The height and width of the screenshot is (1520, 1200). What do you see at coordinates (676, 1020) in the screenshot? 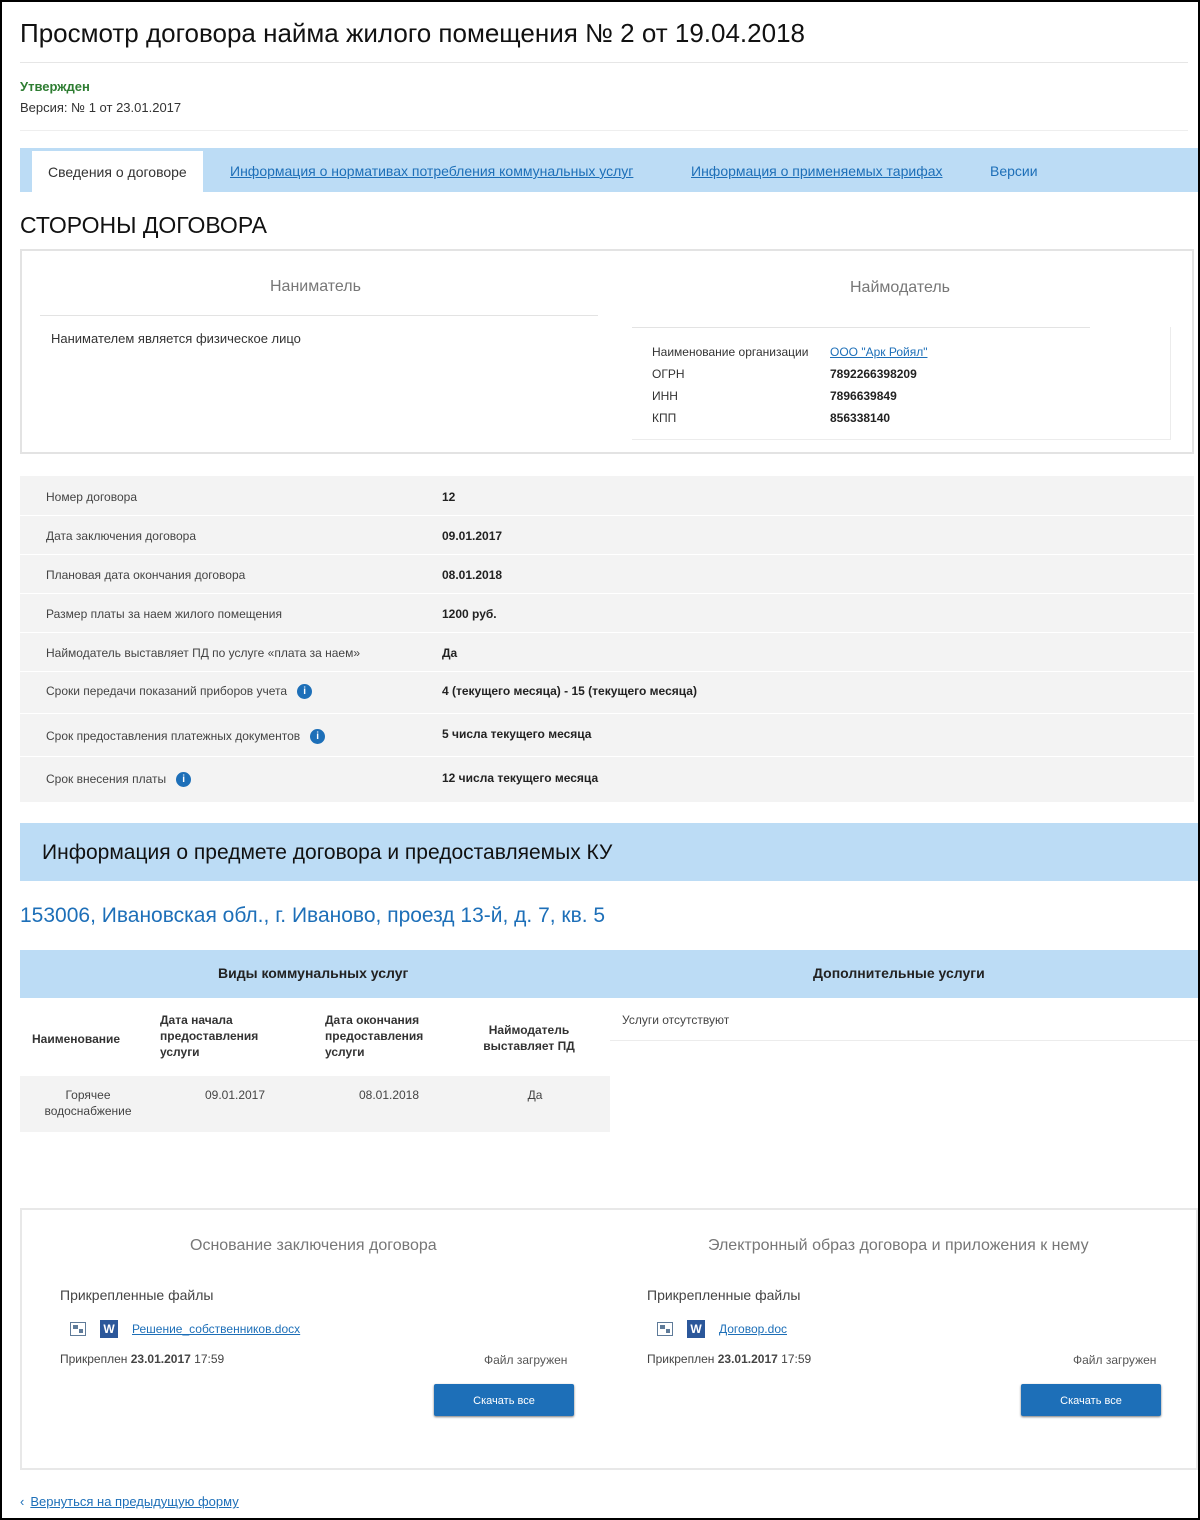
I see `extra-none: Услуги отсутствуют` at bounding box center [676, 1020].